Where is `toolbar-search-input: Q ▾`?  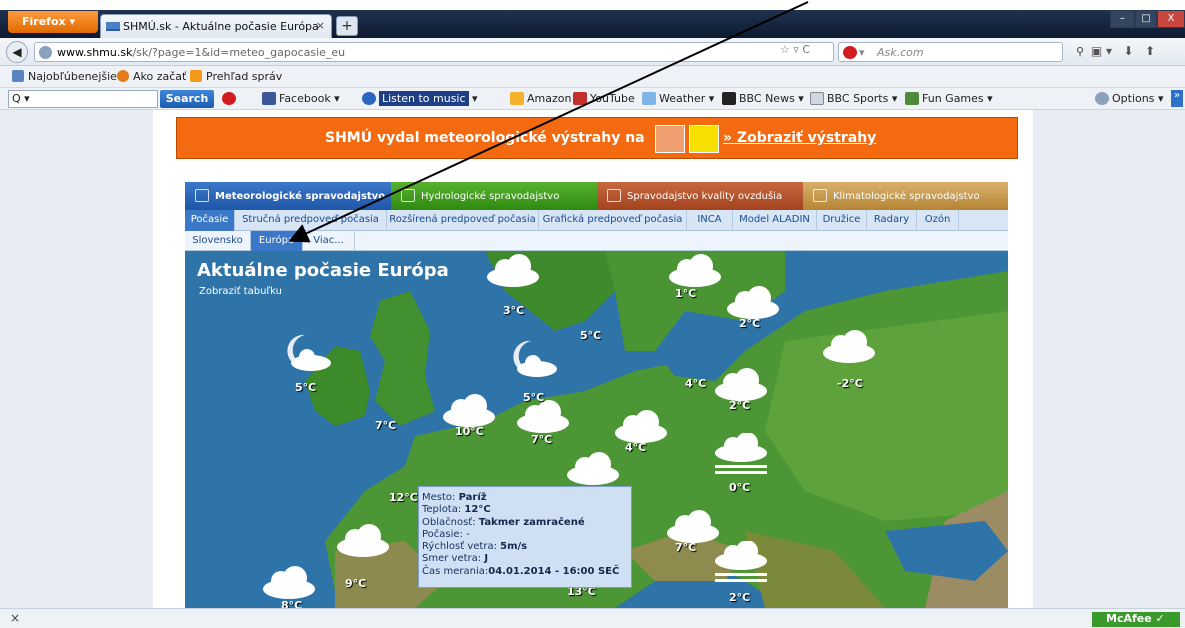 toolbar-search-input: Q ▾ is located at coordinates (83, 99).